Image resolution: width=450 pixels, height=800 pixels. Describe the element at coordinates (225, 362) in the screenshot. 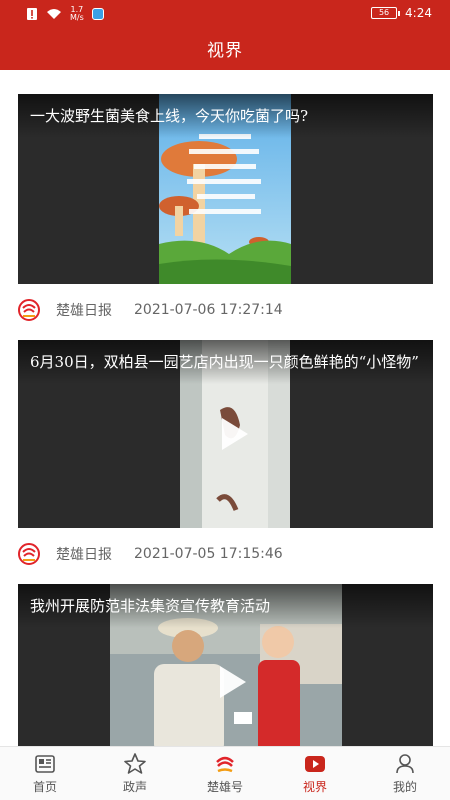

I see `video-caption: 6月30日，双柏县一园艺店内出现一只颜色鲜艳的“小怪物”` at that location.